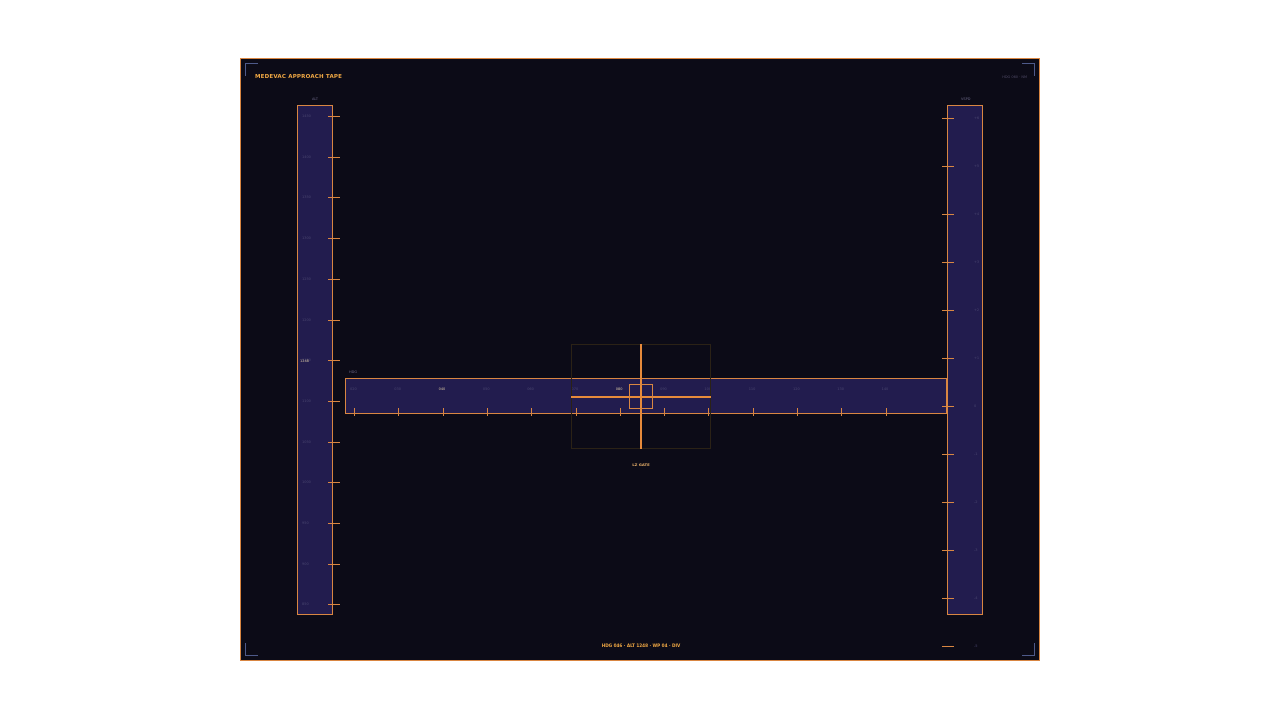 The image size is (1280, 720). I want to click on vertical-speed-scale-label: +5, so click(977, 166).